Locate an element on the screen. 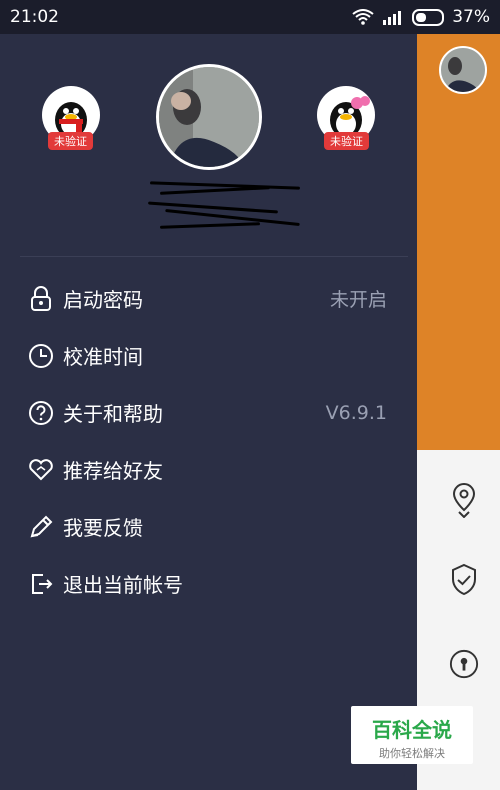  menu-item-startup-password: 启动密码 未开启 is located at coordinates (208, 298).